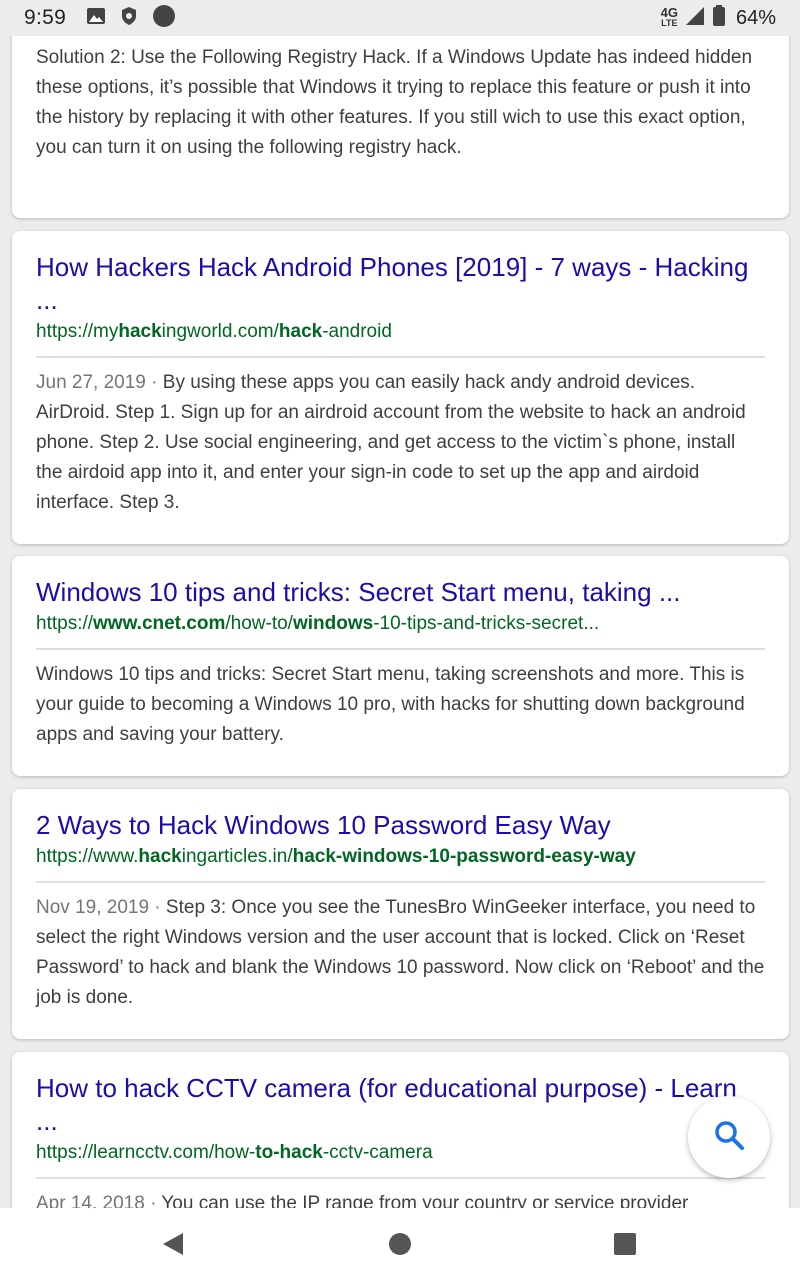  Describe the element at coordinates (77, 331) in the screenshot. I see `url-part: https://my` at that location.